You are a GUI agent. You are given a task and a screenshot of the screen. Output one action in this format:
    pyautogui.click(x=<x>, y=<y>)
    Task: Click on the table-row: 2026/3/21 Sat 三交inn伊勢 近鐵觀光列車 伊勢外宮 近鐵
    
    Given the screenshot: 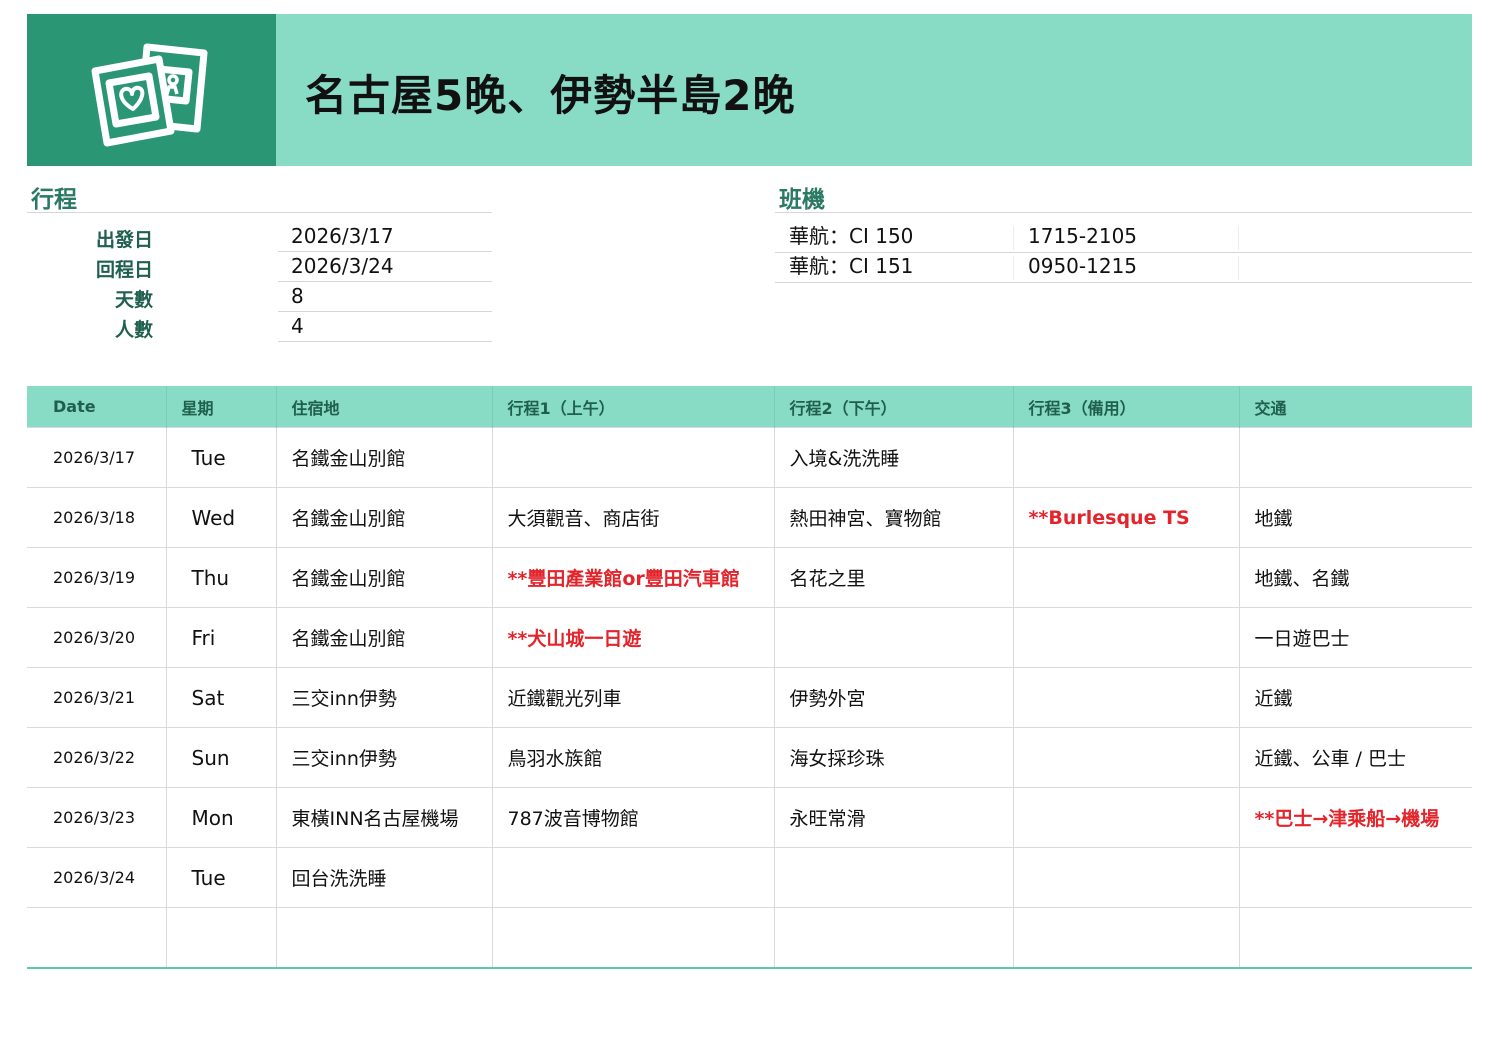 What is the action you would take?
    pyautogui.click(x=749, y=697)
    